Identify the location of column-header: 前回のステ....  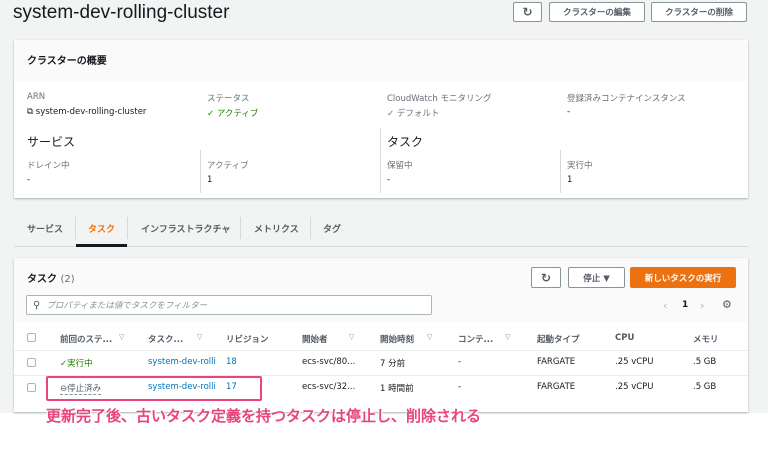
(86, 339).